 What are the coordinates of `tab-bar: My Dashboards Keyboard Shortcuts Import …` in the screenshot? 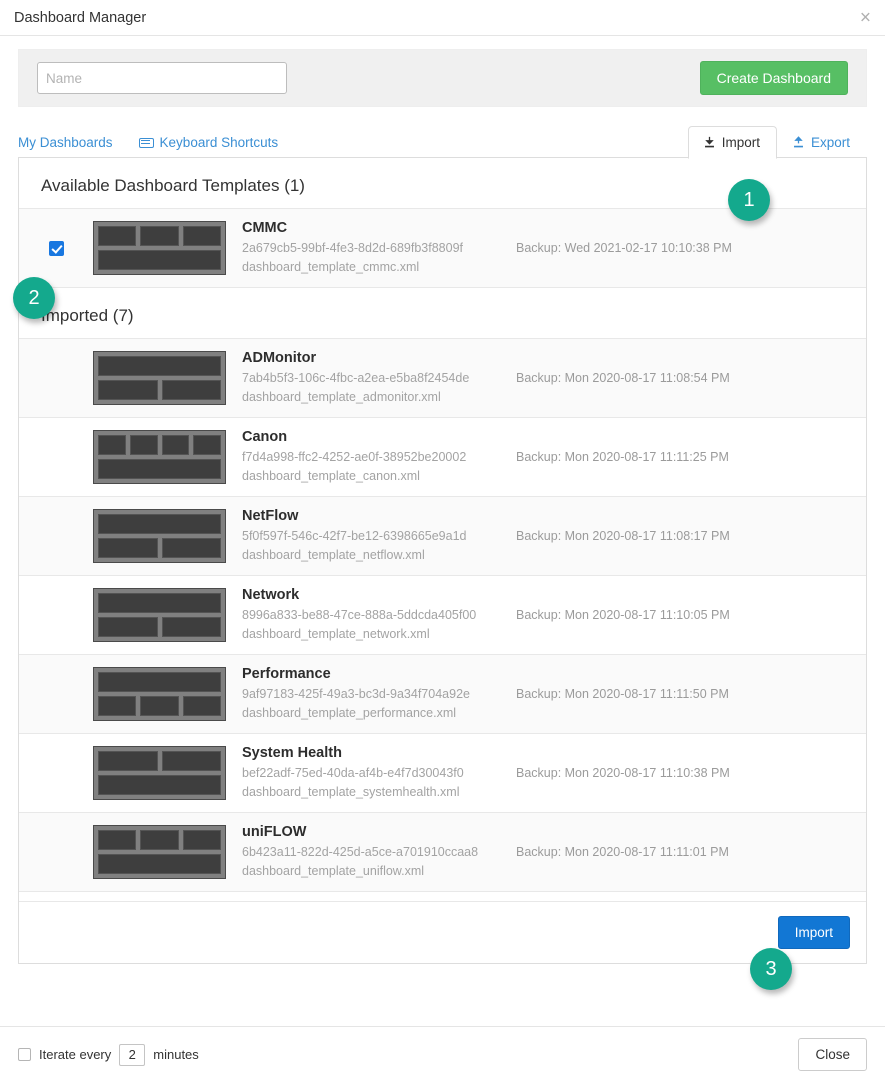 It's located at (442, 142).